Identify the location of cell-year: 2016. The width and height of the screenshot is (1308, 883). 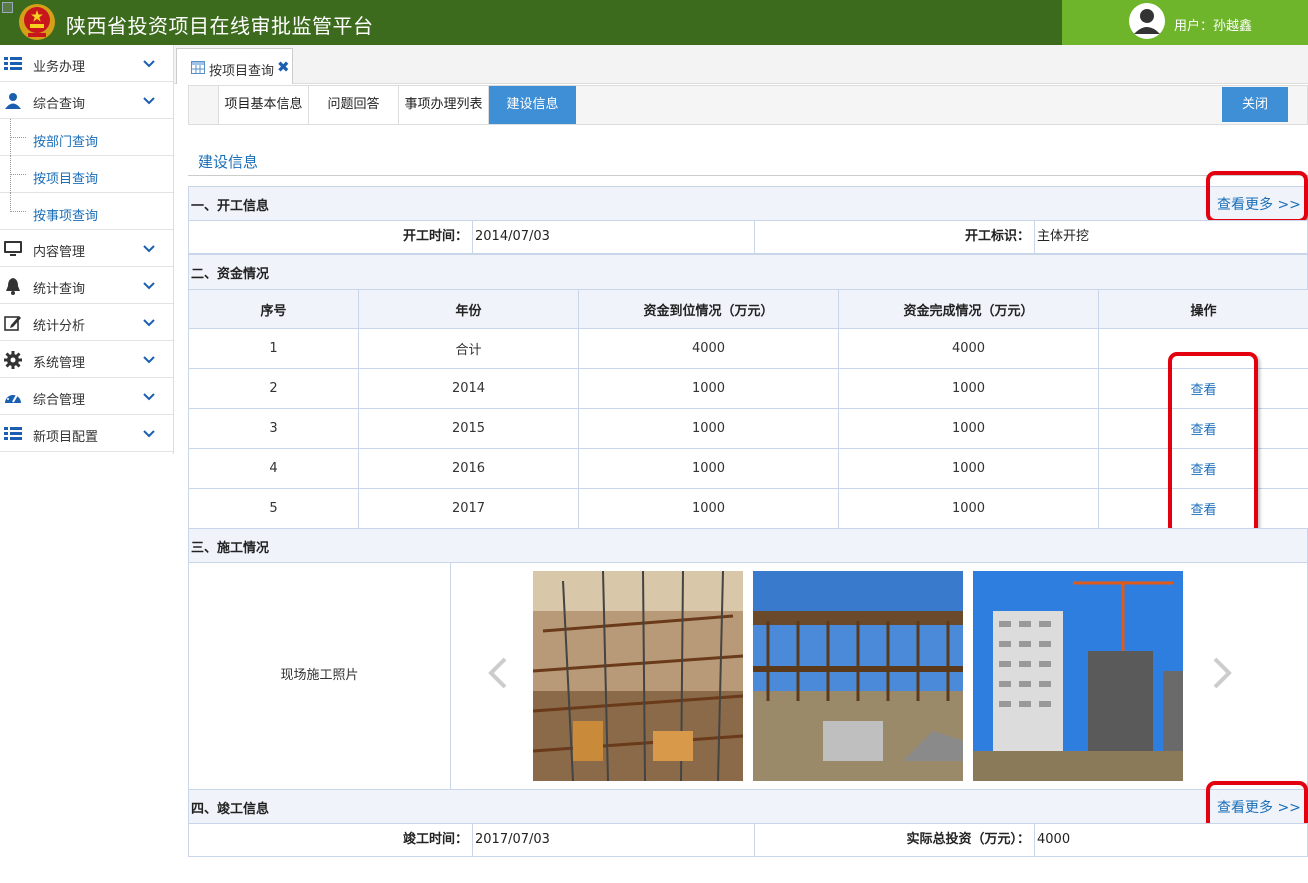
(468, 468).